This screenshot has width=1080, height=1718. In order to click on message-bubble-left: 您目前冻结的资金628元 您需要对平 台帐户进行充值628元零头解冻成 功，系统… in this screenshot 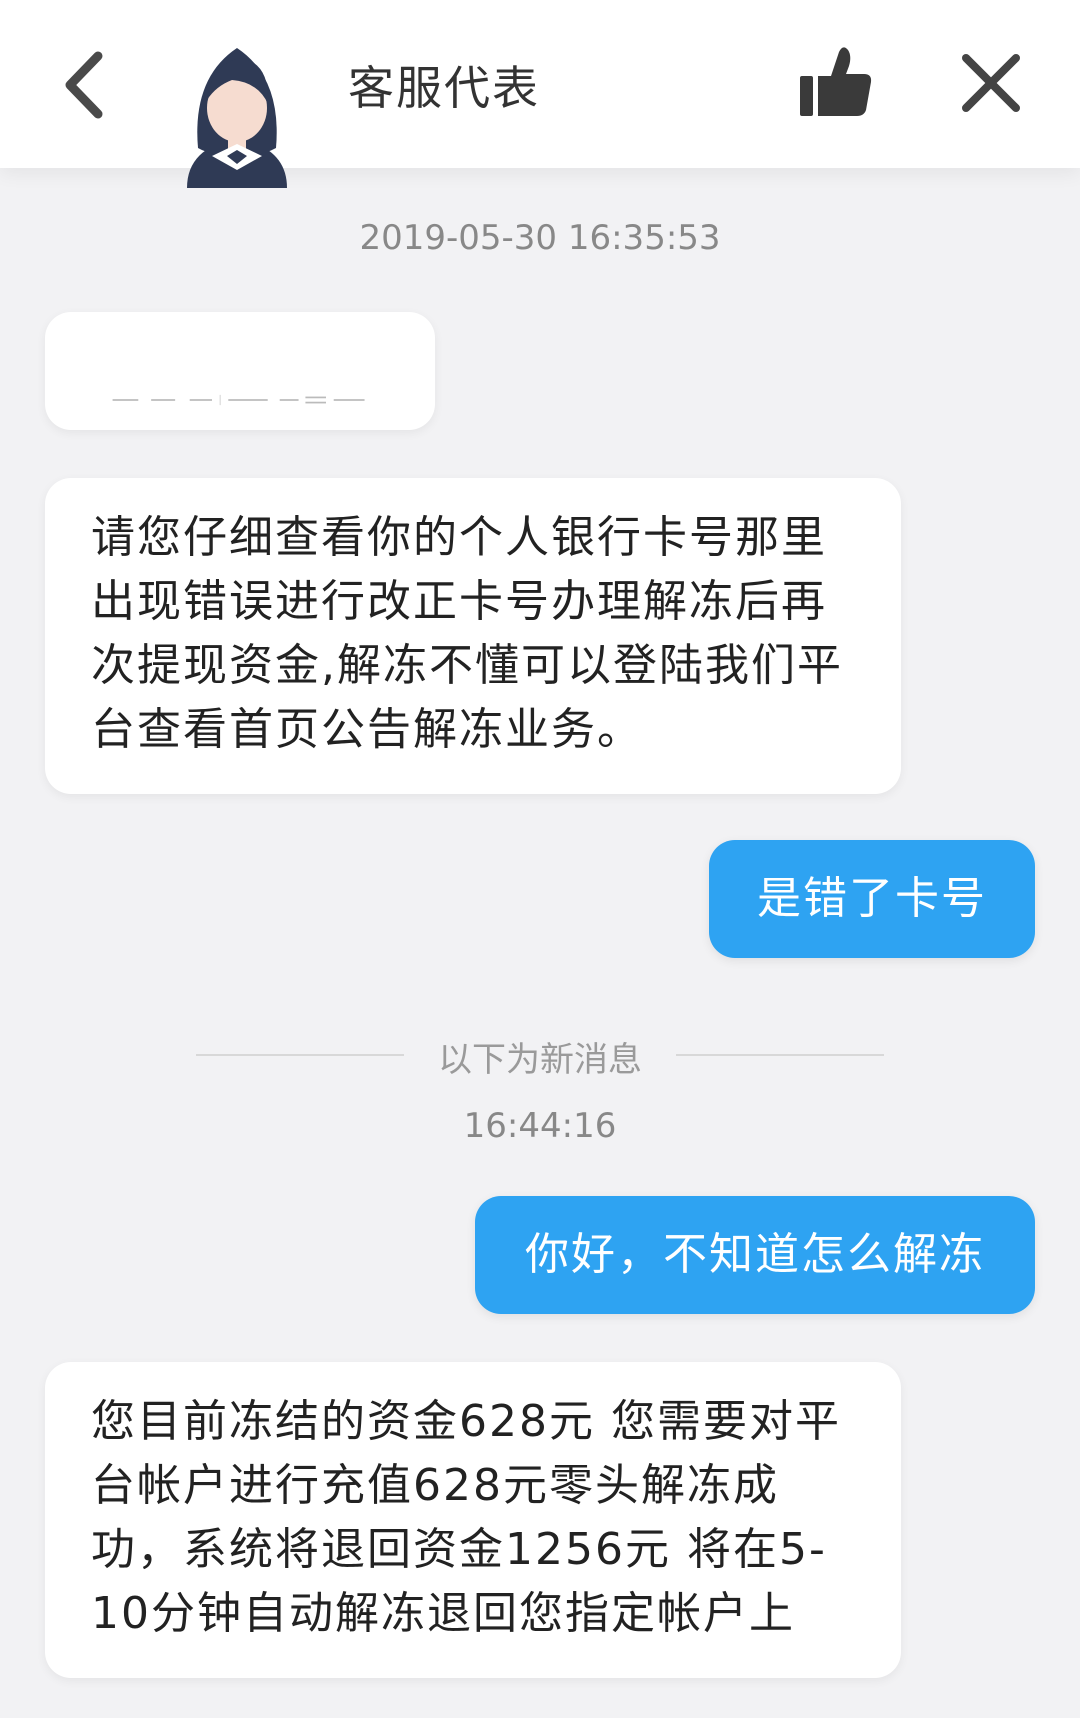, I will do `click(473, 1520)`.